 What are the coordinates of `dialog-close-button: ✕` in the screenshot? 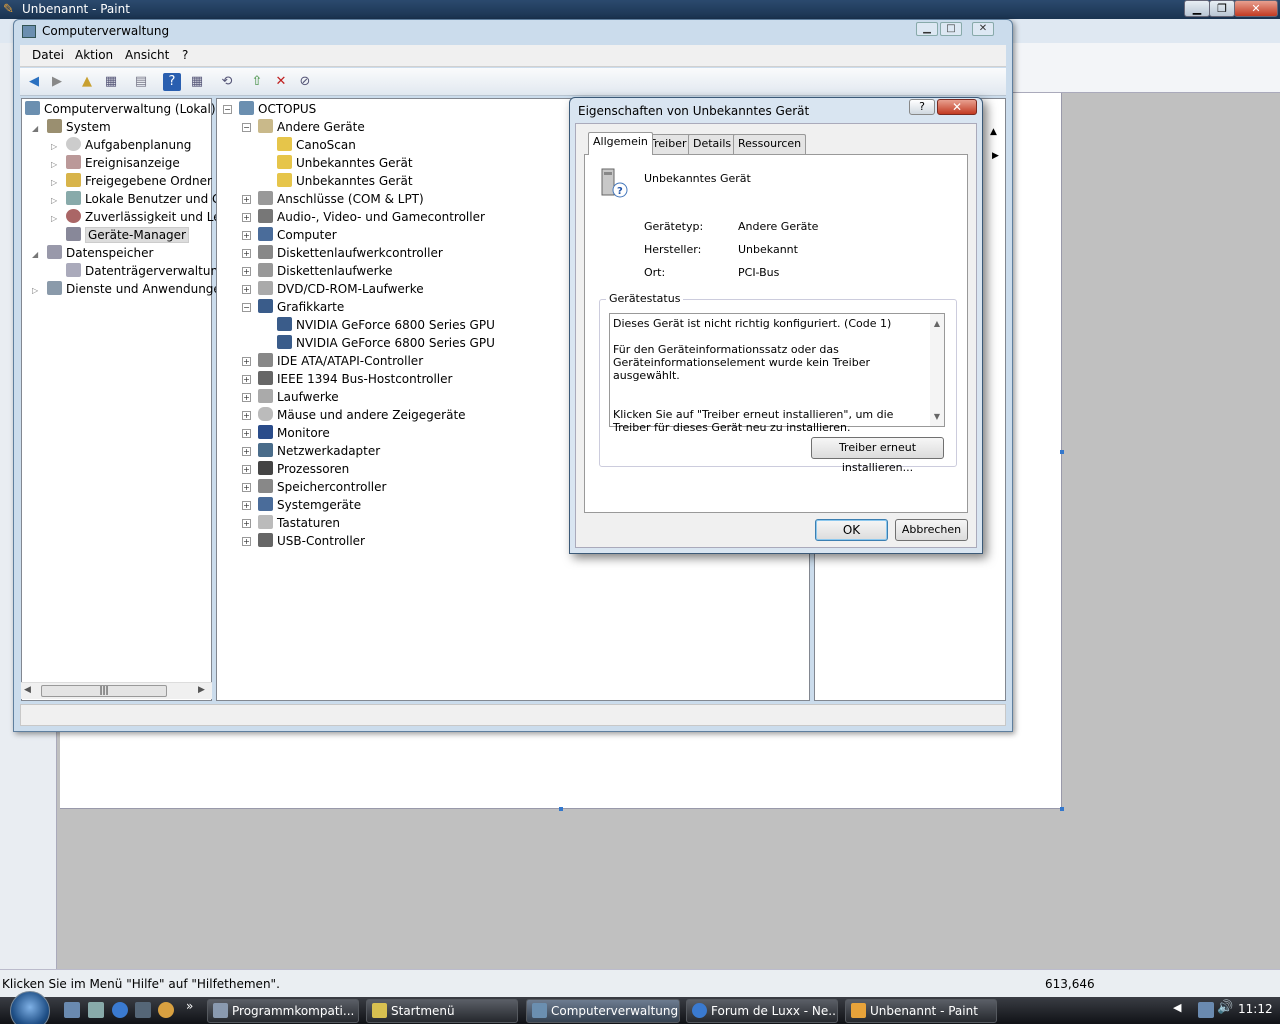 It's located at (957, 107).